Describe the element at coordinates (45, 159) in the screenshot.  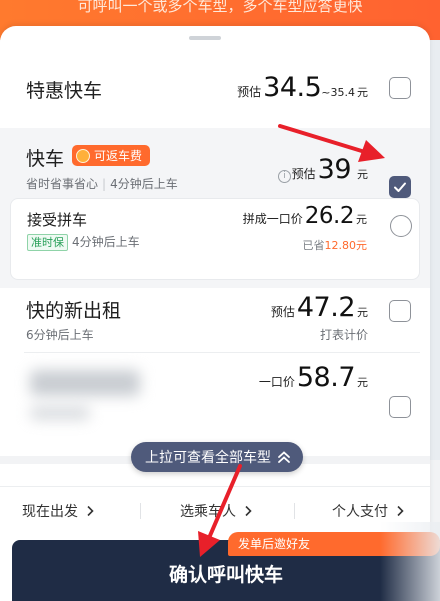
I see `ride-title: 快车` at that location.